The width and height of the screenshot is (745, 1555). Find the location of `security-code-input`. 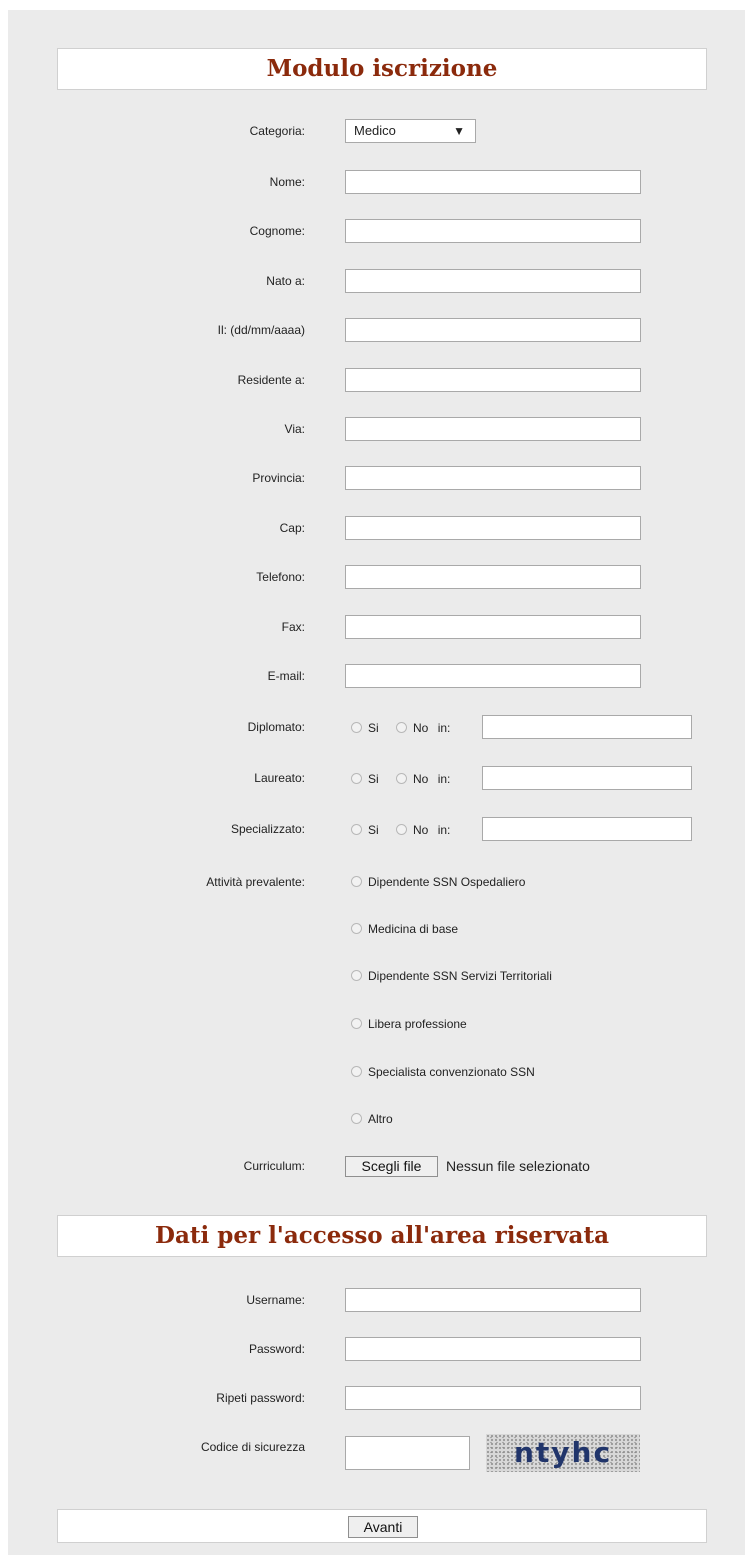

security-code-input is located at coordinates (407, 1453).